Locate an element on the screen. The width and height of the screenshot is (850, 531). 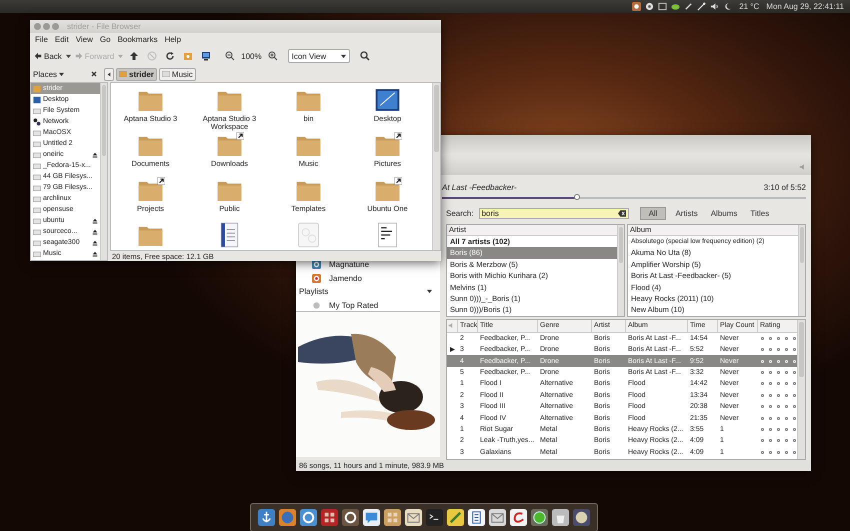
track-position: 3:10 of 5:52 is located at coordinates (785, 187).